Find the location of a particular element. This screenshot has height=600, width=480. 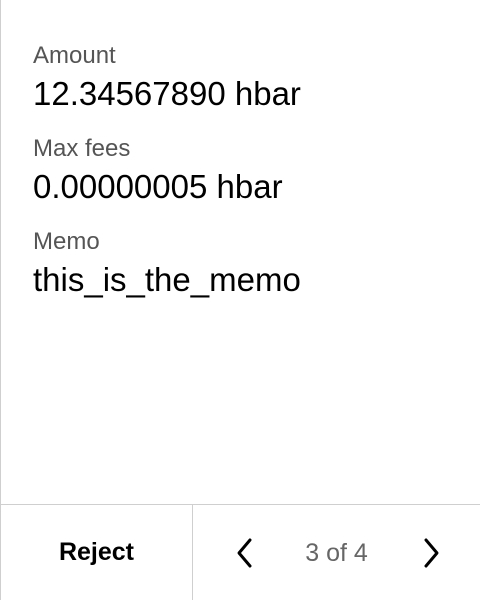

max-fees-field: Max fees 0.00000005 hbar is located at coordinates (246, 171).